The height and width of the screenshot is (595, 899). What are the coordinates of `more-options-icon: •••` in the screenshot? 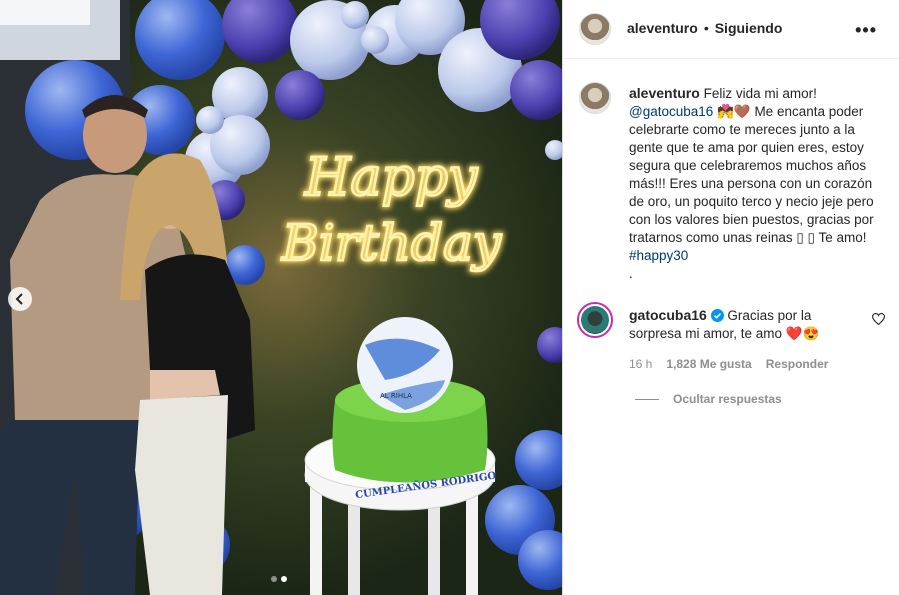 It's located at (866, 30).